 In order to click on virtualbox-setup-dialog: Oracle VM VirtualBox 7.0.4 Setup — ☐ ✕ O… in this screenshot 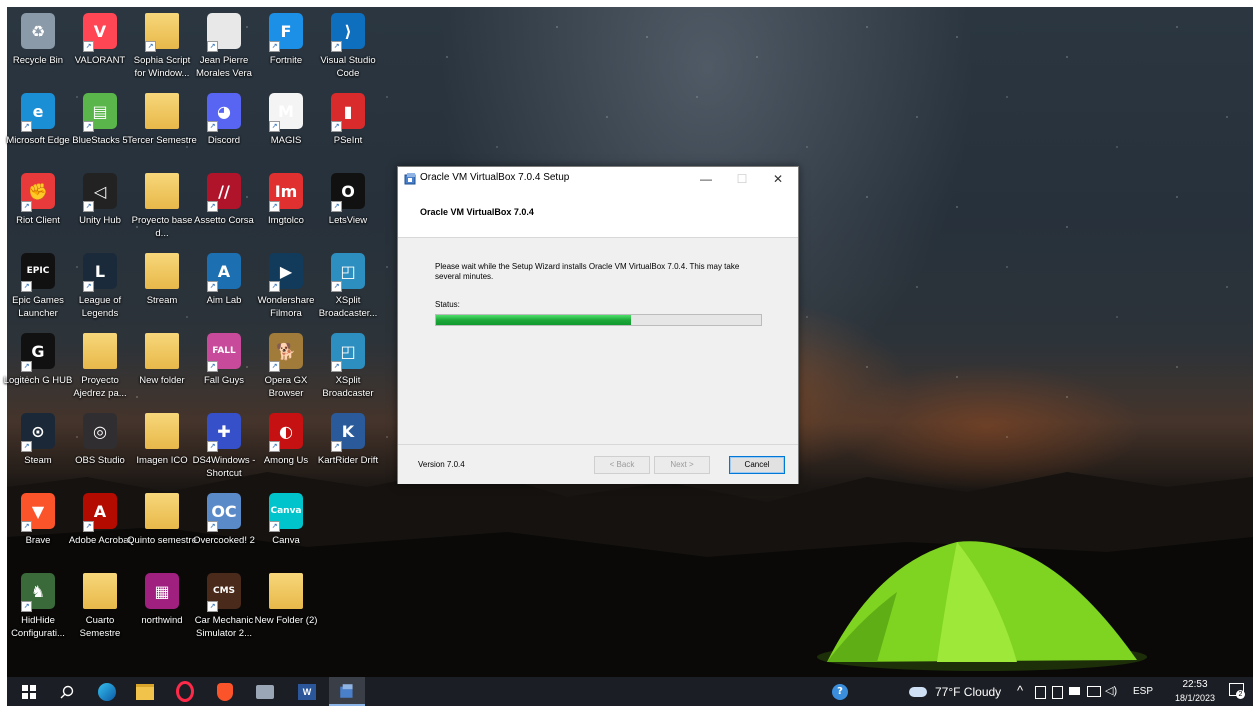, I will do `click(598, 325)`.